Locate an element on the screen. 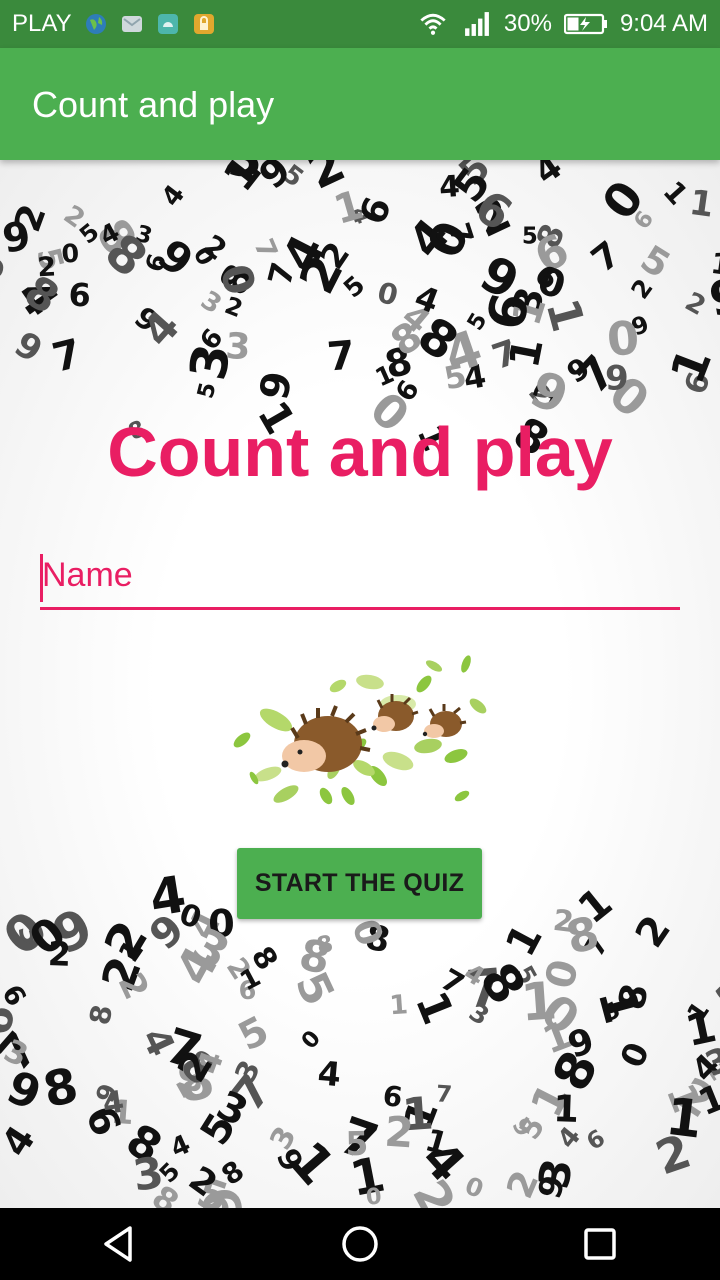  page-title: Count and play is located at coordinates (360, 452).